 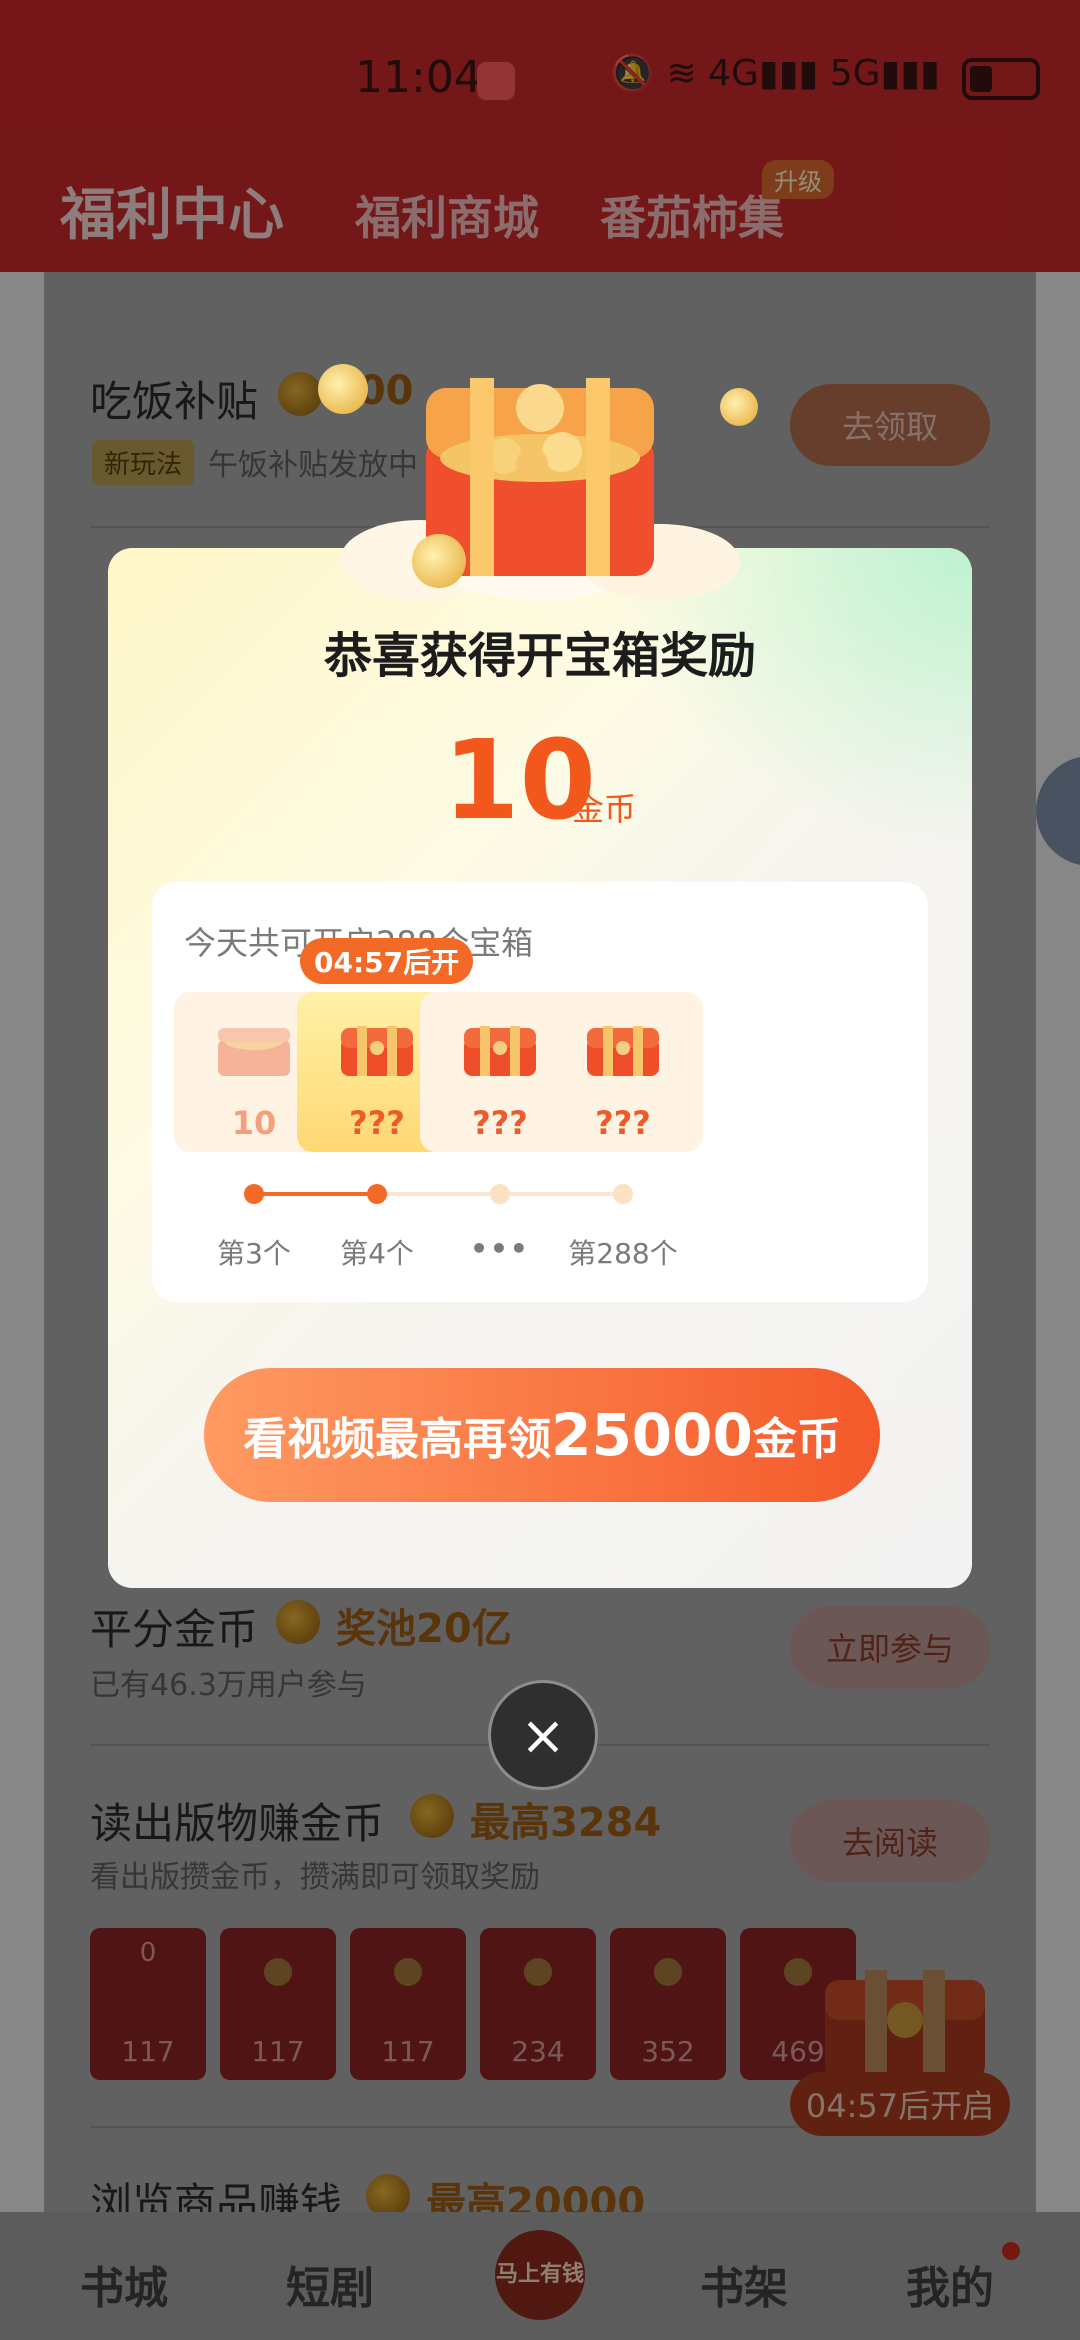 I want to click on dialog-title: 恭喜获得开宝箱奖励, so click(x=539, y=656).